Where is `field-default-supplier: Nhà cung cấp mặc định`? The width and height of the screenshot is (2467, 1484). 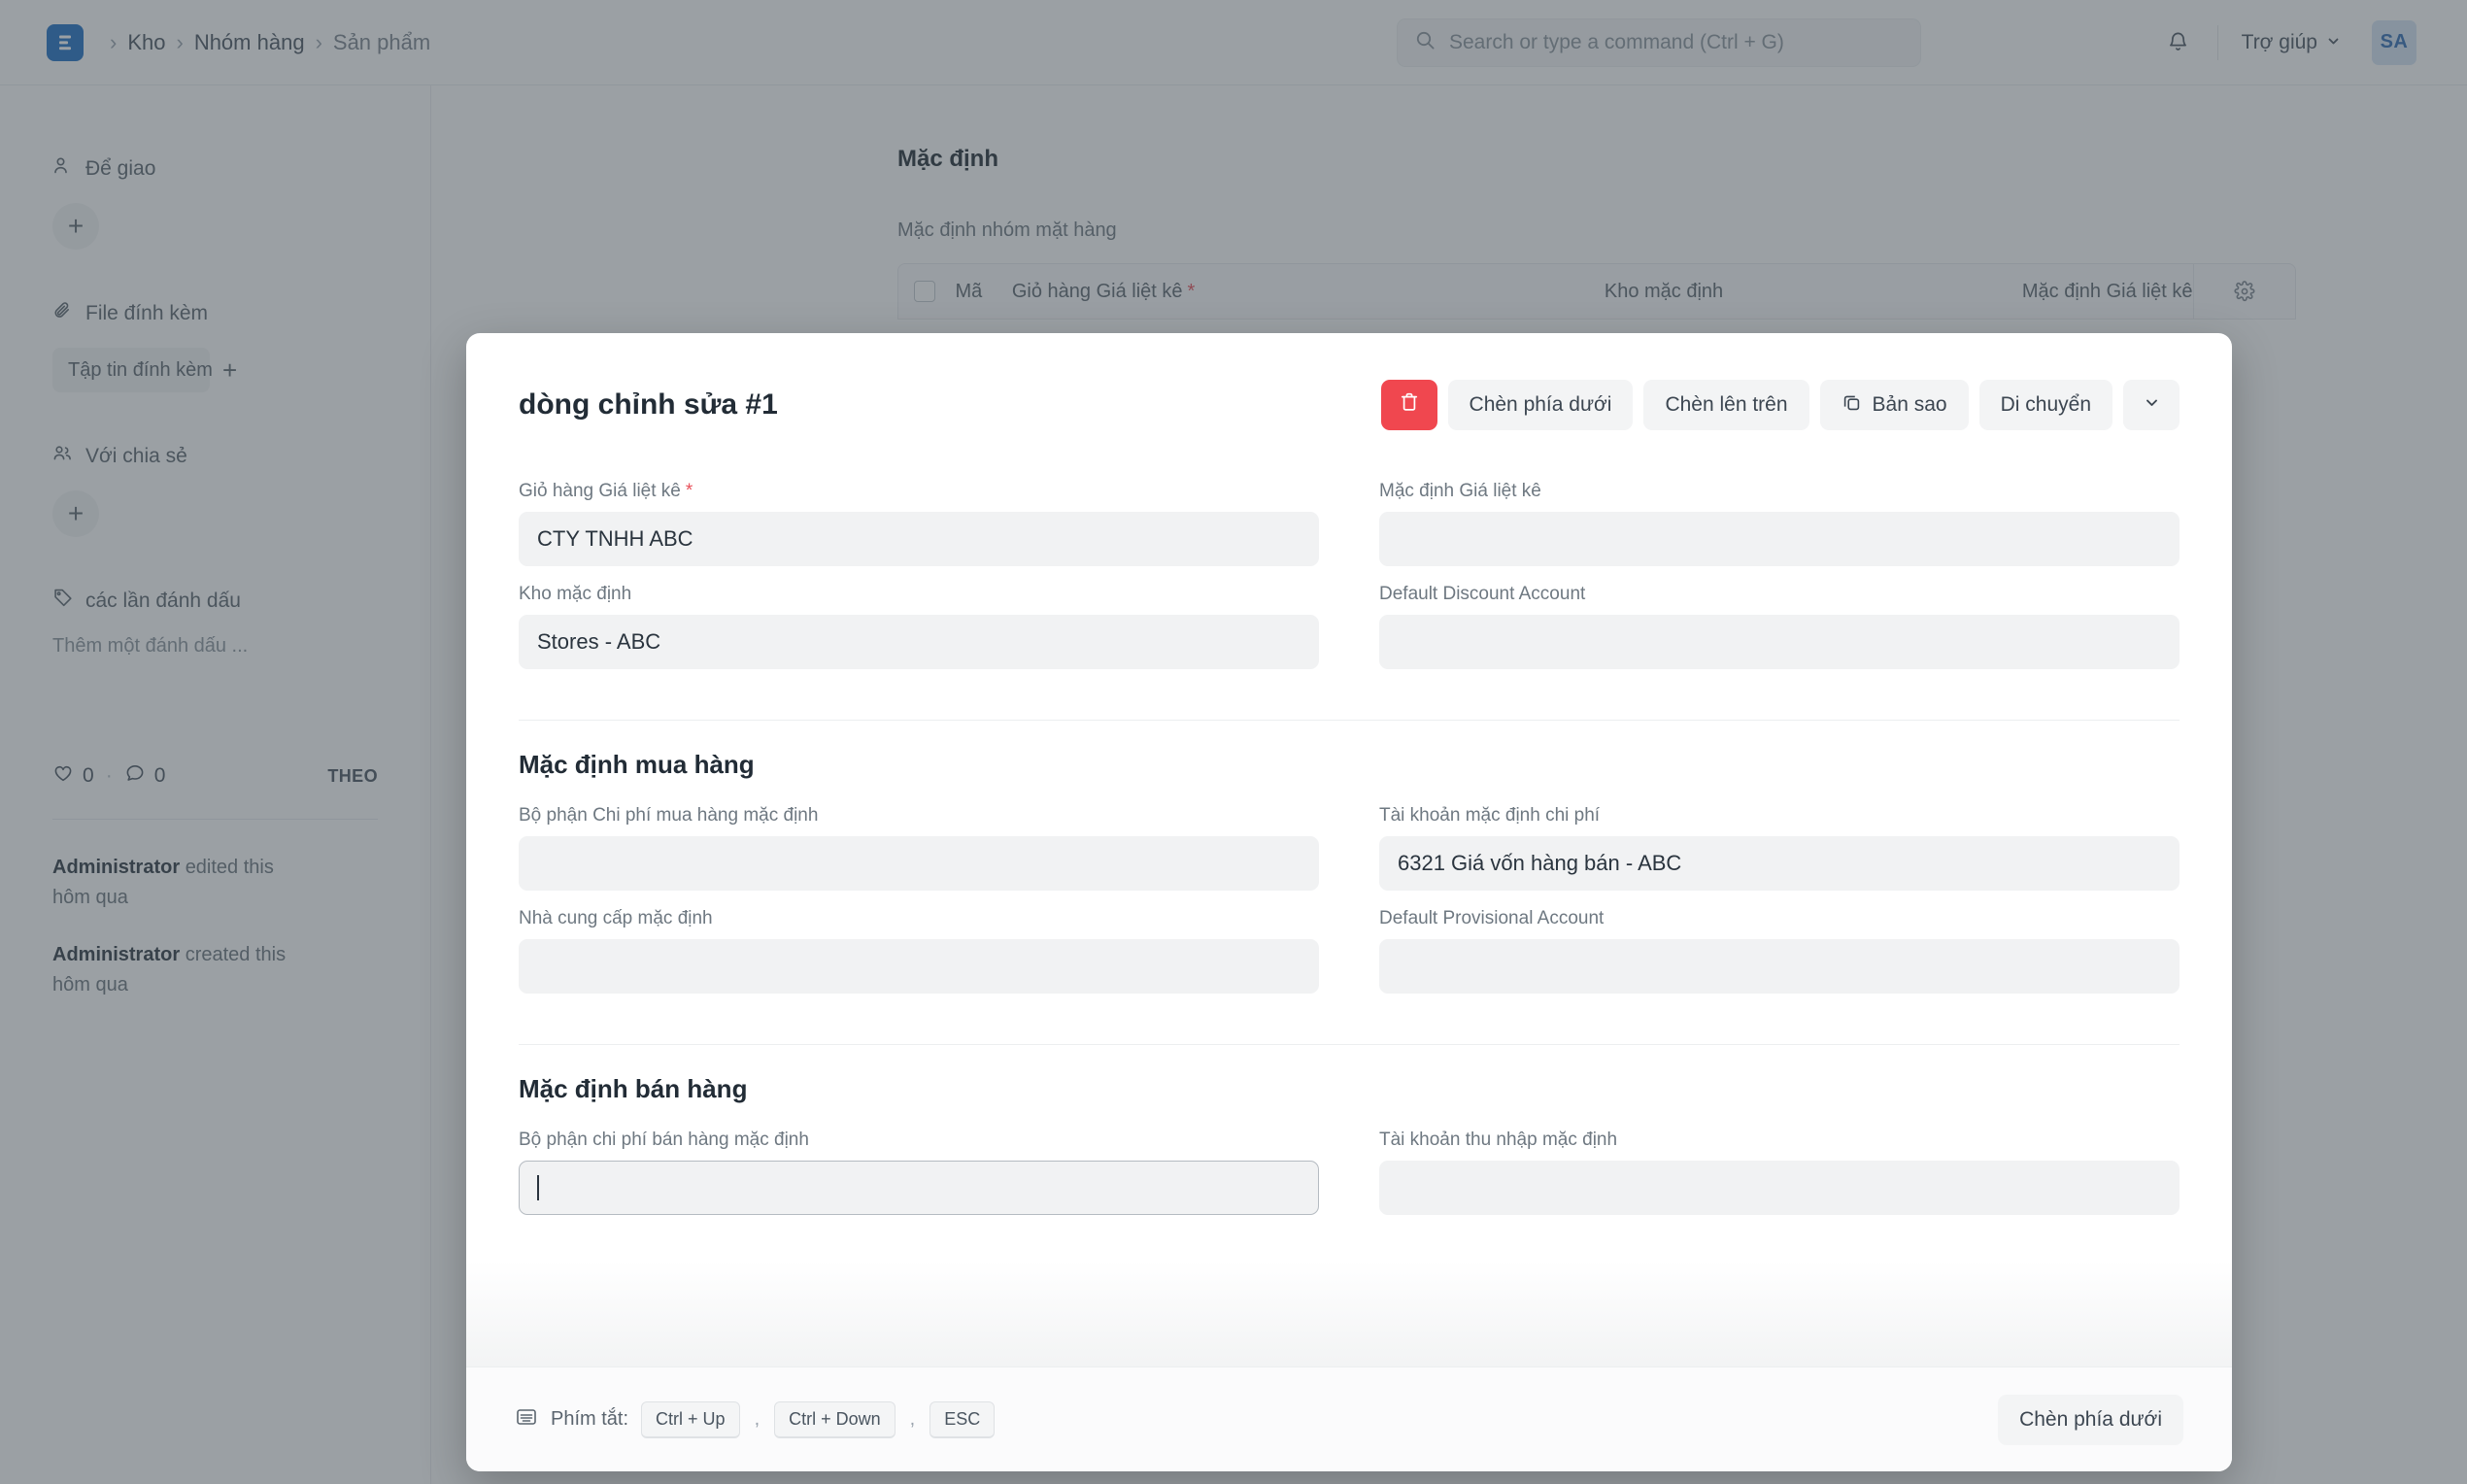
field-default-supplier: Nhà cung cấp mặc định is located at coordinates (919, 951).